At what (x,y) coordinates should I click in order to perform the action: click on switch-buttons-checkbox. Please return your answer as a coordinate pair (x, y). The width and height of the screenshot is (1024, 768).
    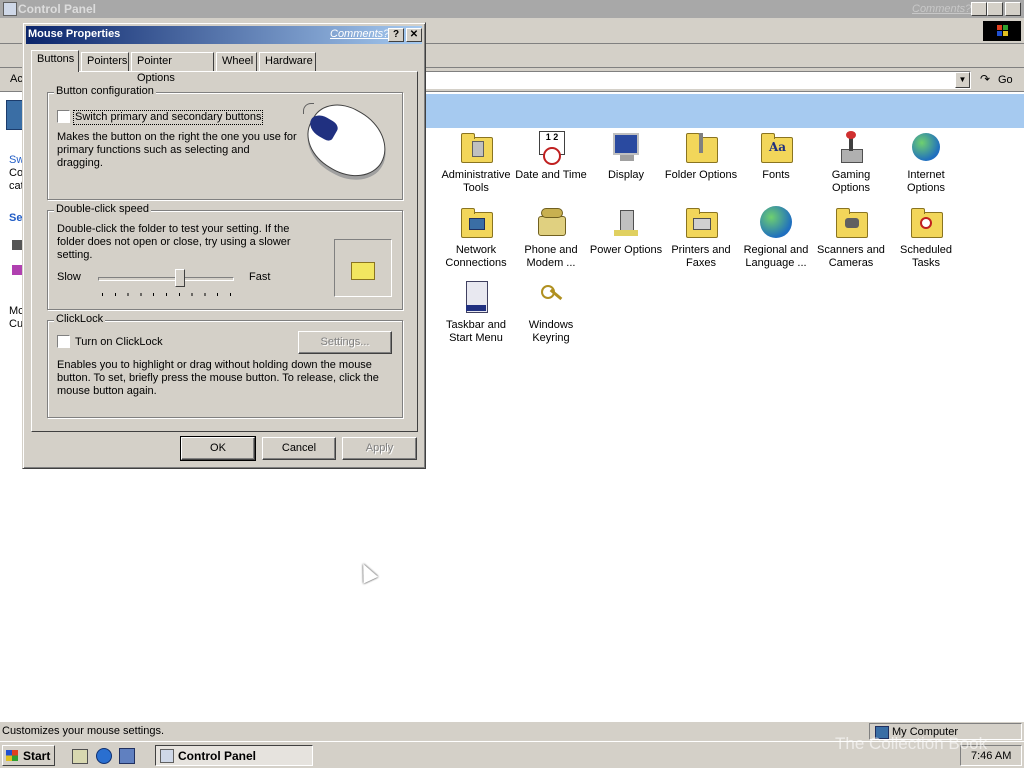
    Looking at the image, I should click on (63, 116).